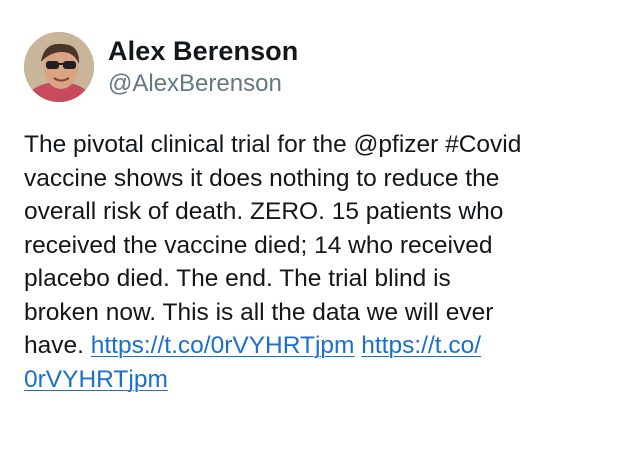 This screenshot has width=635, height=450. What do you see at coordinates (223, 345) in the screenshot?
I see `tweet-link-first: https://t.co/0rVYHRTjpm` at bounding box center [223, 345].